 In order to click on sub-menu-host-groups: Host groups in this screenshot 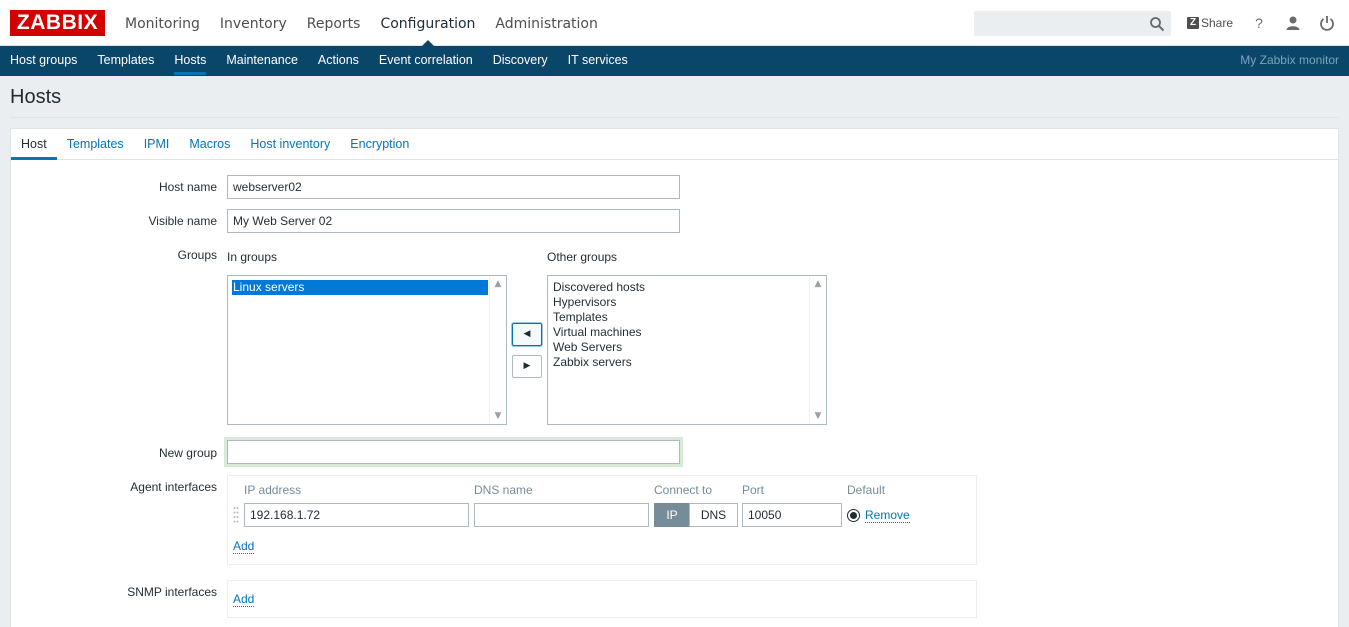, I will do `click(43, 61)`.